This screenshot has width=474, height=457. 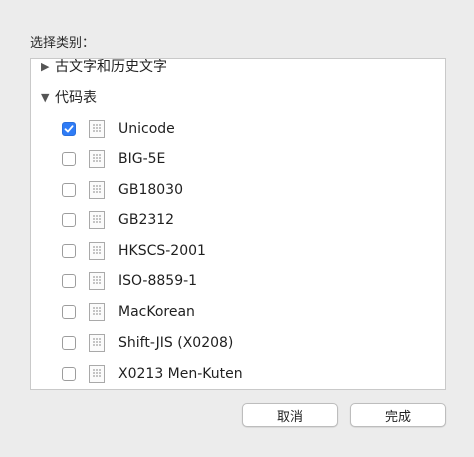 I want to click on list-item: ISO-8859-1, so click(x=129, y=281).